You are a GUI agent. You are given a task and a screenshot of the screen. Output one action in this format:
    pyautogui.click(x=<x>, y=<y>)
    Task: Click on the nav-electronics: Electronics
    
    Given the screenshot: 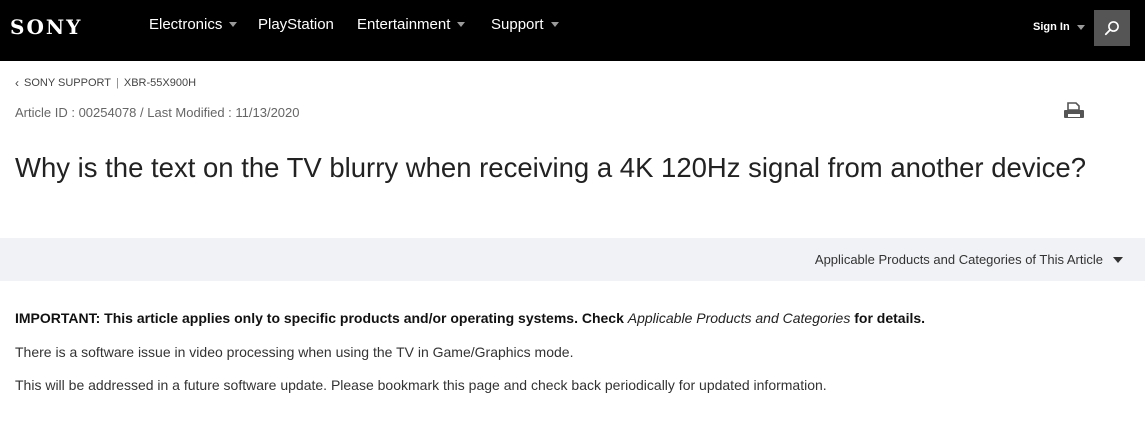 What is the action you would take?
    pyautogui.click(x=193, y=24)
    